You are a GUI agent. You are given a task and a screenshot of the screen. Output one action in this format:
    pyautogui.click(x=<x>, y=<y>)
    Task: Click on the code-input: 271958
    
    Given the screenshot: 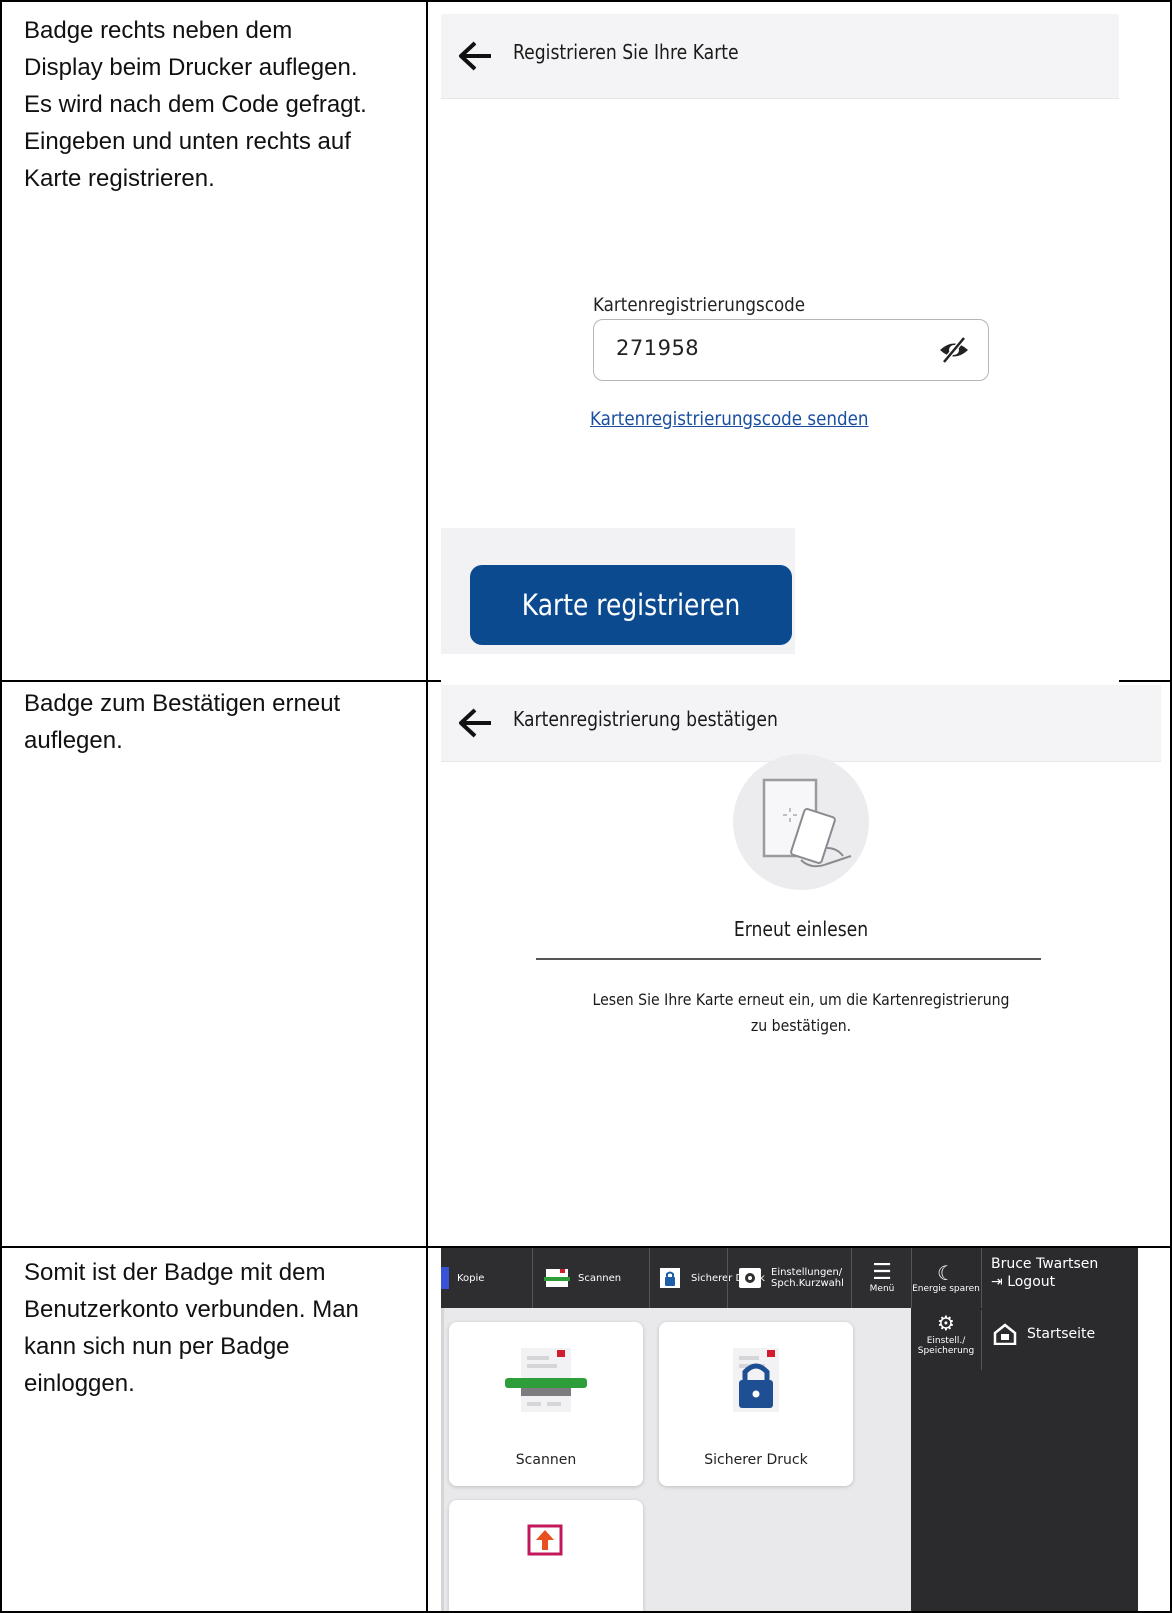 What is the action you would take?
    pyautogui.click(x=791, y=350)
    